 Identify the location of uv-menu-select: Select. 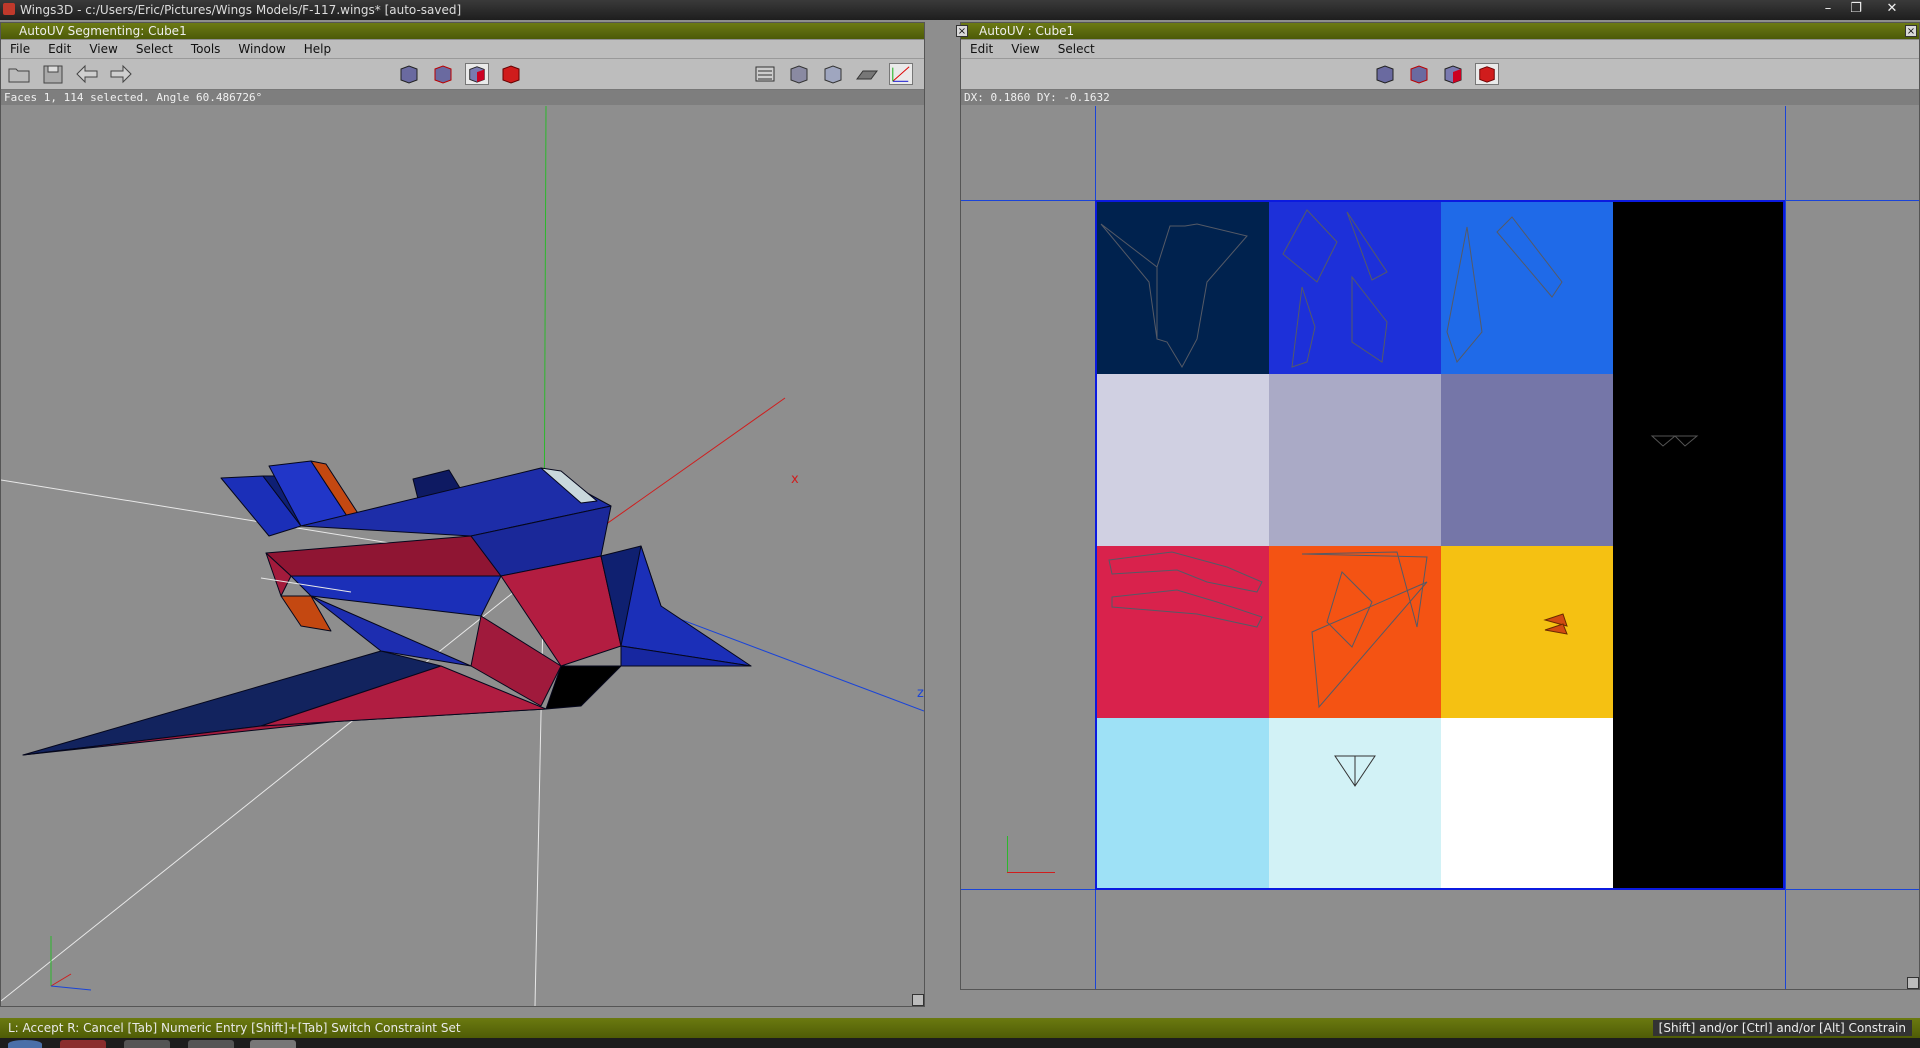
(1076, 49).